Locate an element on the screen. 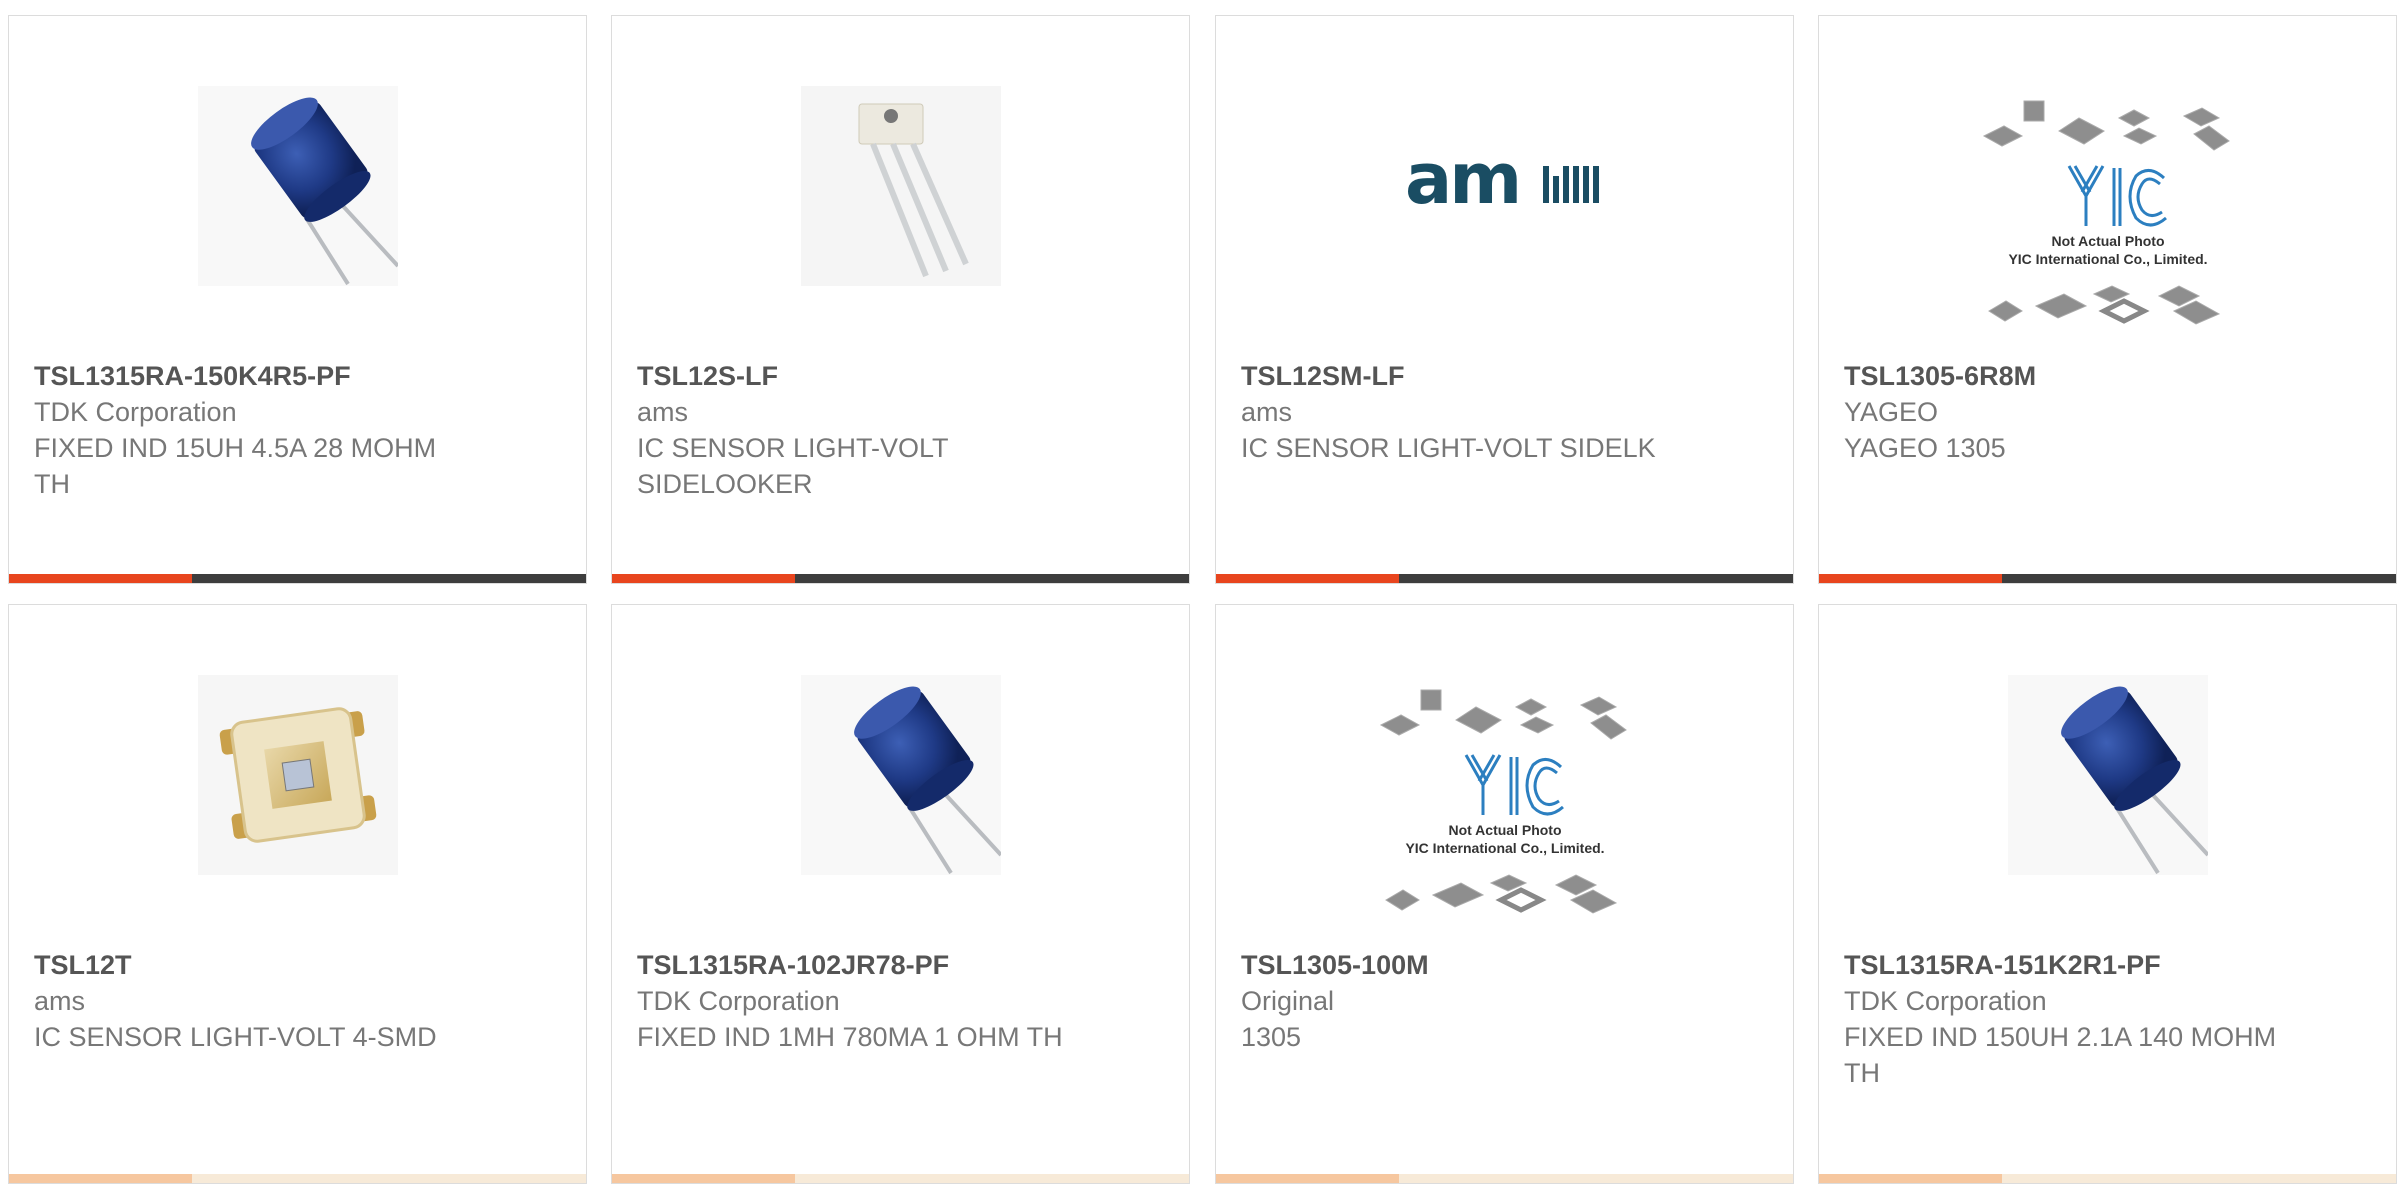  part-number-link: TSL12SM-LF is located at coordinates (1507, 376).